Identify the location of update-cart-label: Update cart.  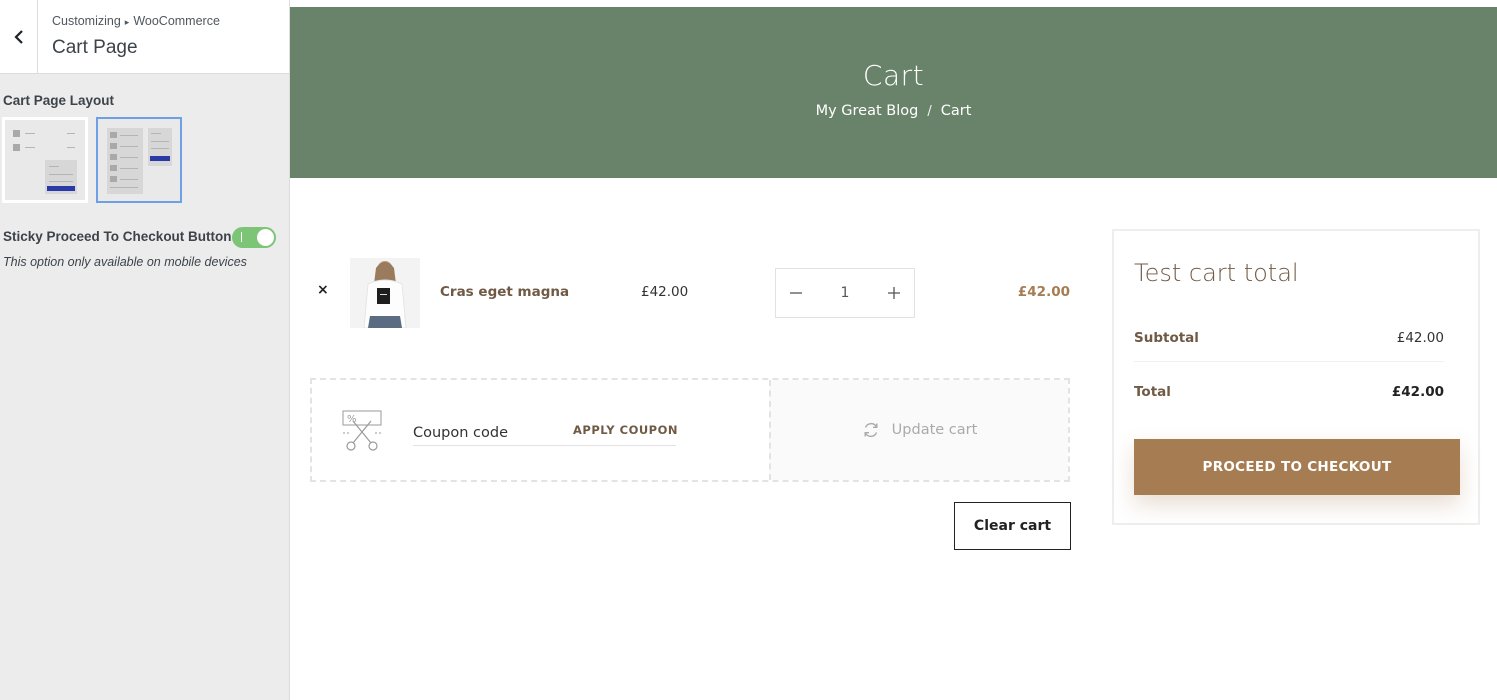
(934, 430).